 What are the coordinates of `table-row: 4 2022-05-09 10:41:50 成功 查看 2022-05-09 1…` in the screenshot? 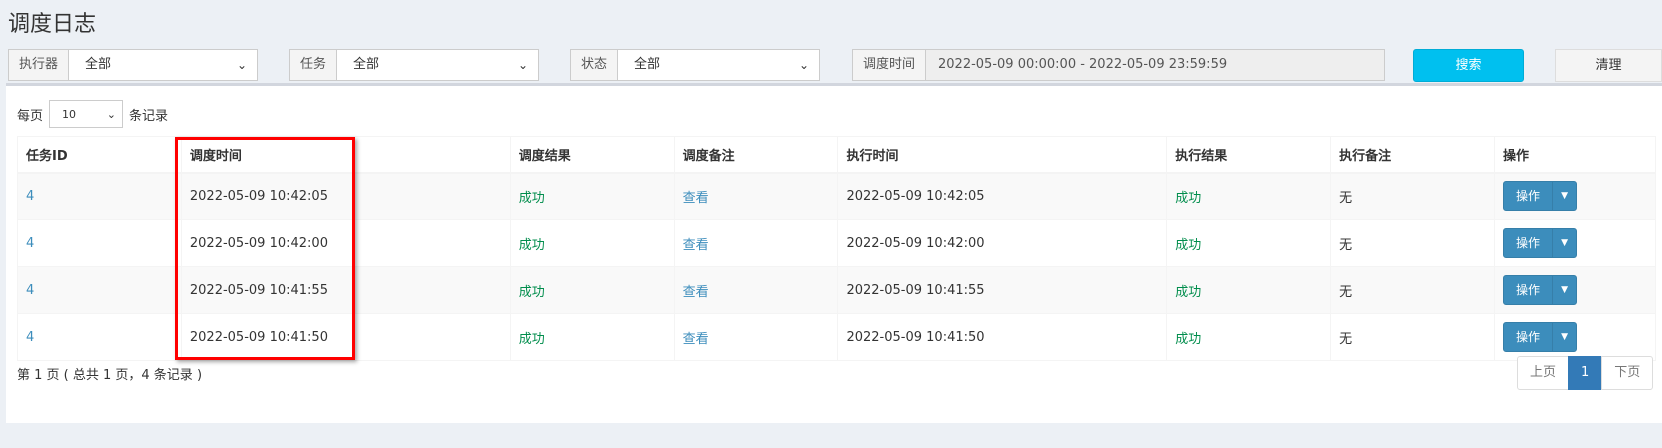 It's located at (836, 337).